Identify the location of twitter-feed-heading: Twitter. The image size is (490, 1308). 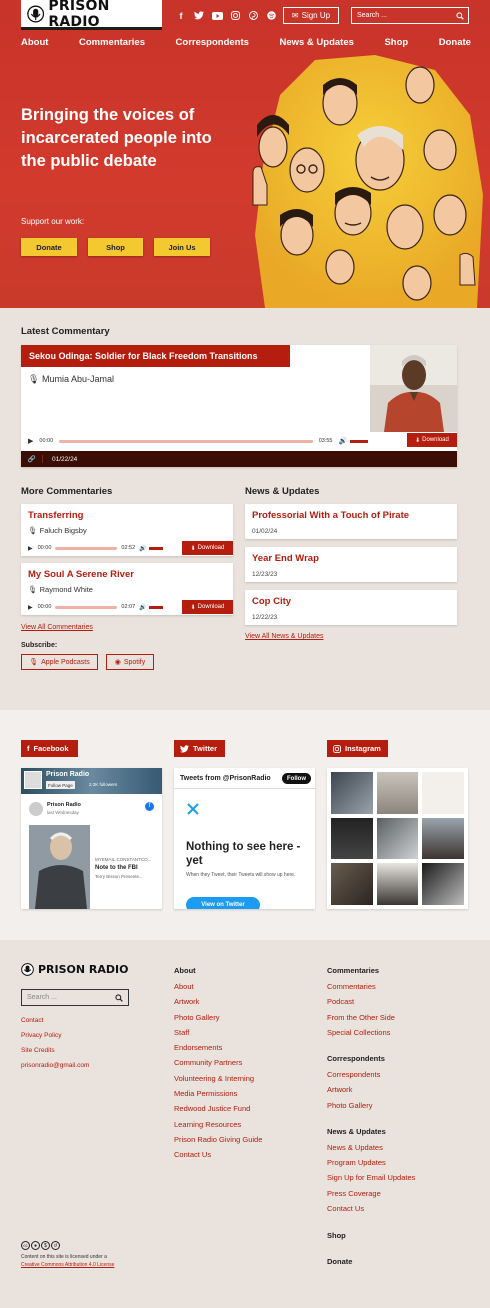
(199, 748).